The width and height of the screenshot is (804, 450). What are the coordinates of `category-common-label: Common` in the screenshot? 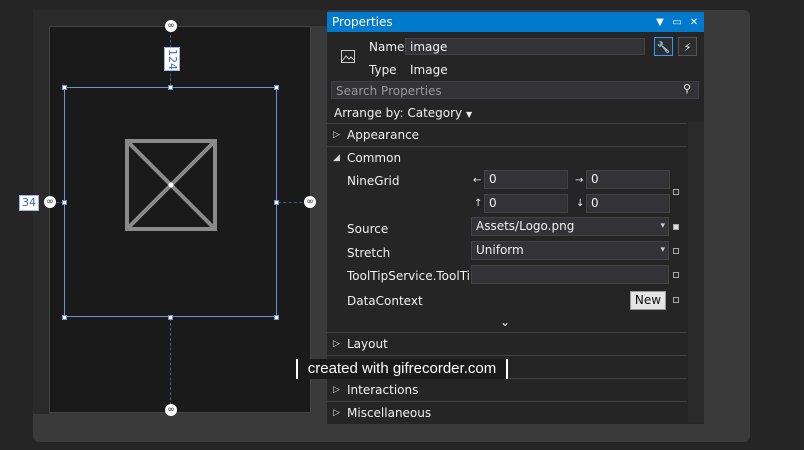 It's located at (374, 157).